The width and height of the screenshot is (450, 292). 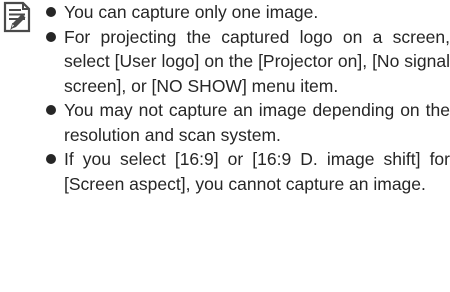 I want to click on note-icon, so click(x=17, y=17).